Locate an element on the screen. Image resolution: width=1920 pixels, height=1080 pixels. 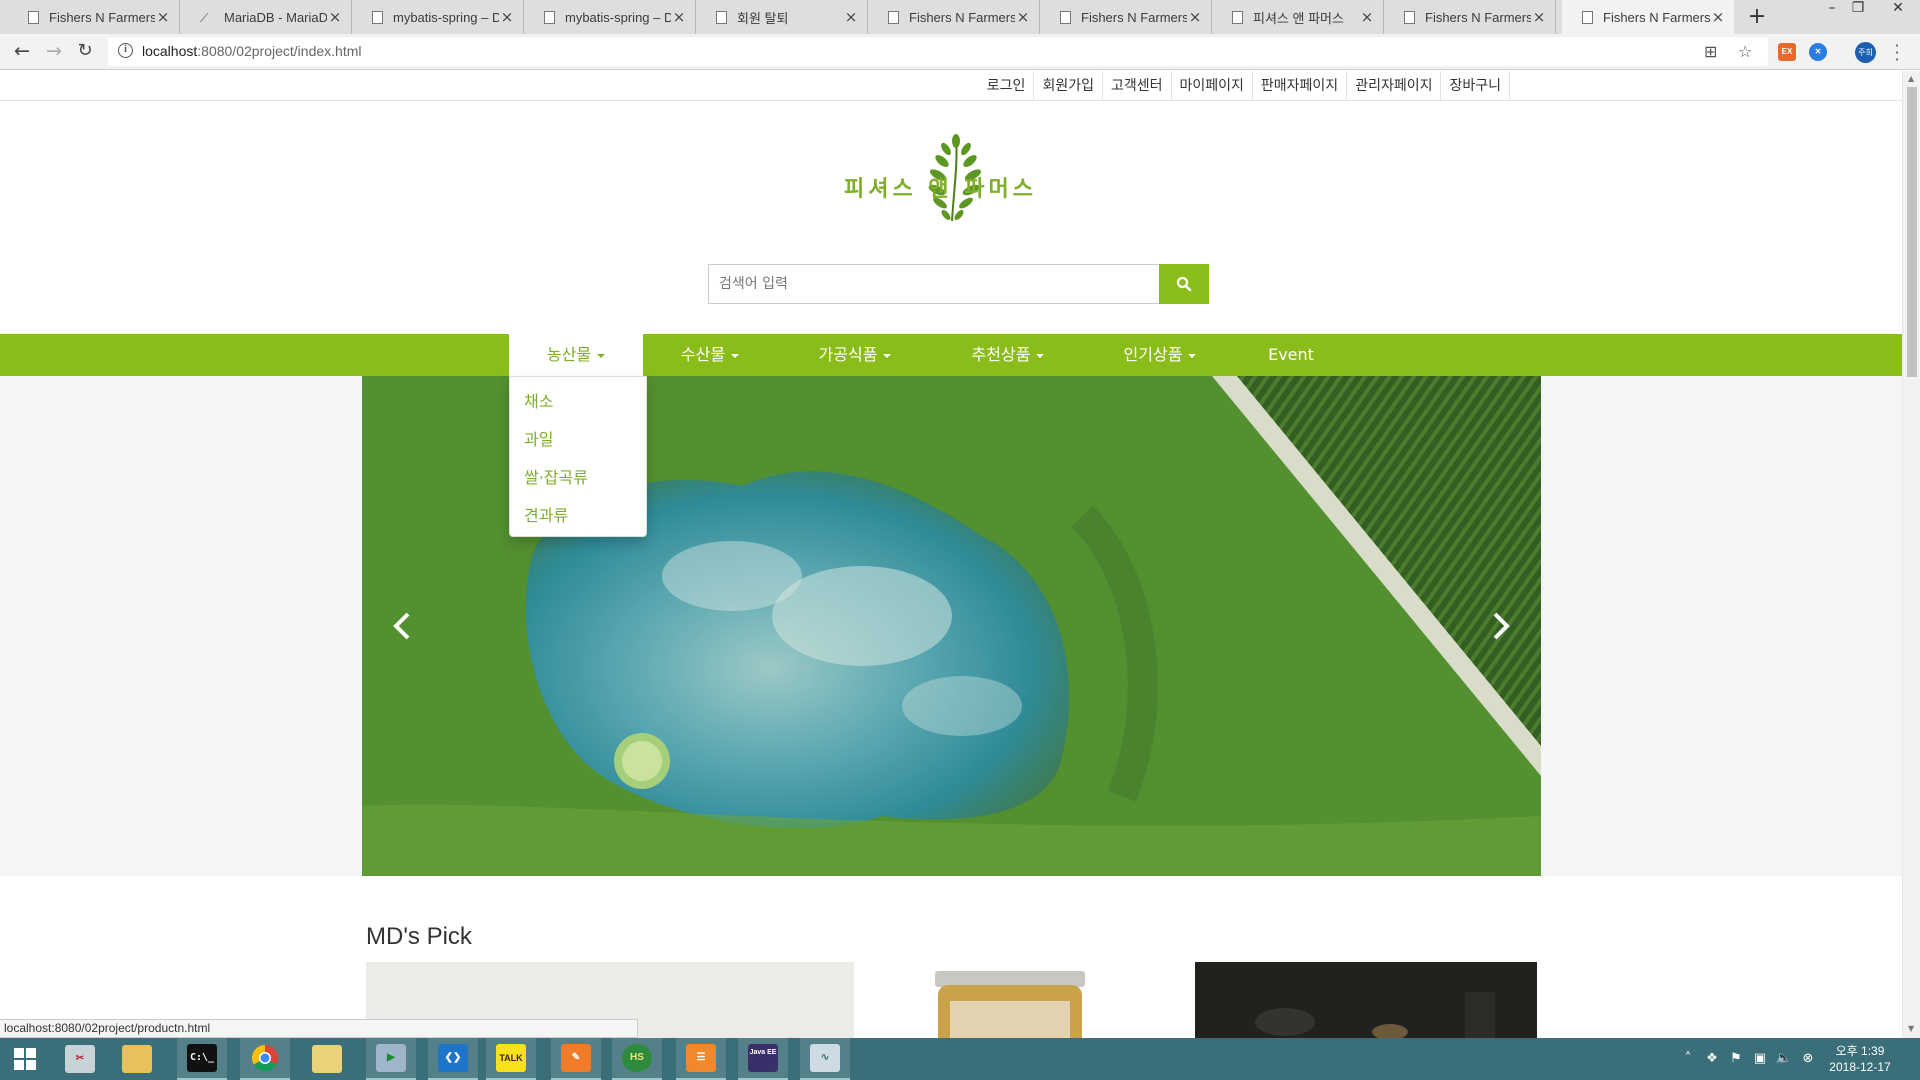
browser-tab: 회원 탈퇴 × is located at coordinates (782, 17).